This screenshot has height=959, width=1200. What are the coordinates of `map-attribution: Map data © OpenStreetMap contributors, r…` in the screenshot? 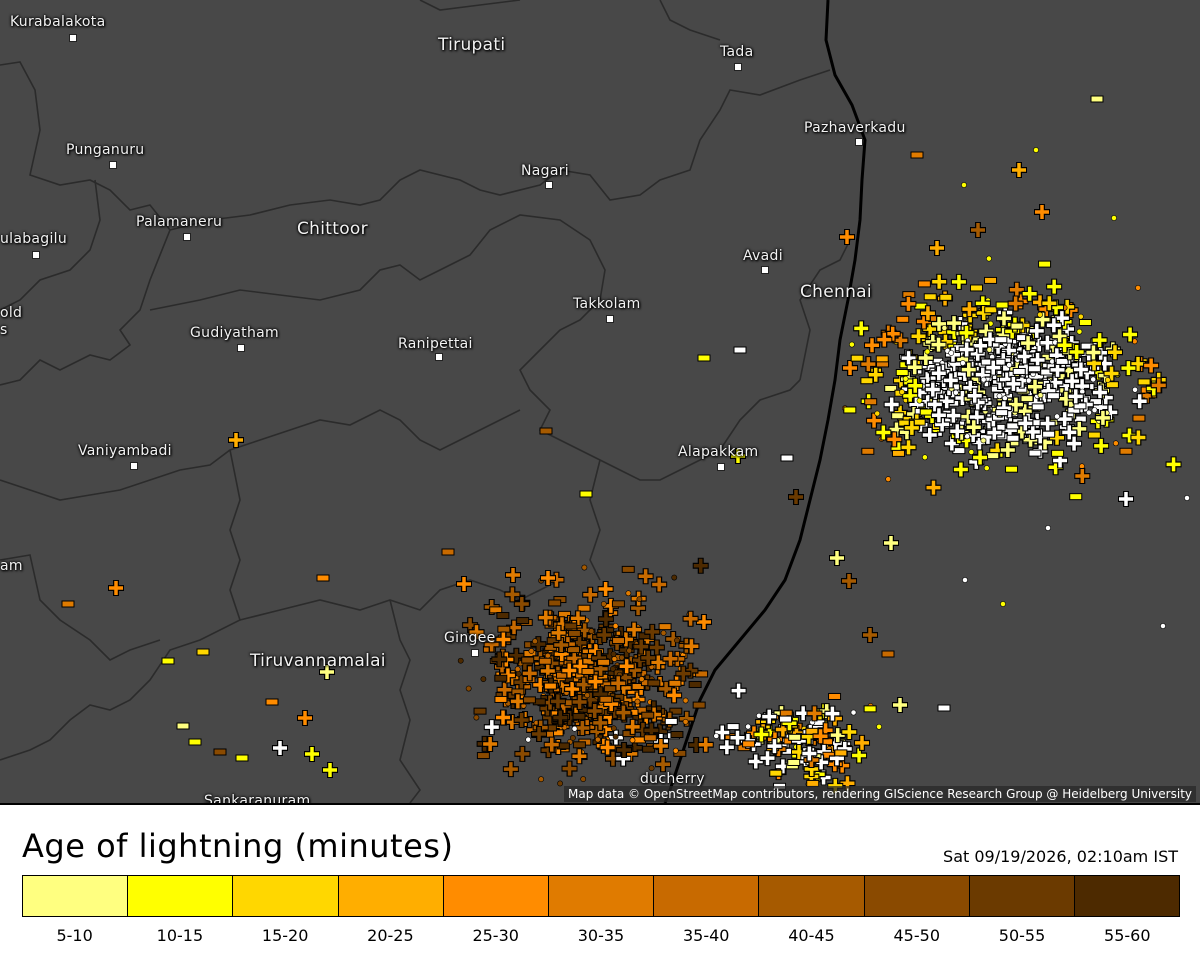 It's located at (880, 794).